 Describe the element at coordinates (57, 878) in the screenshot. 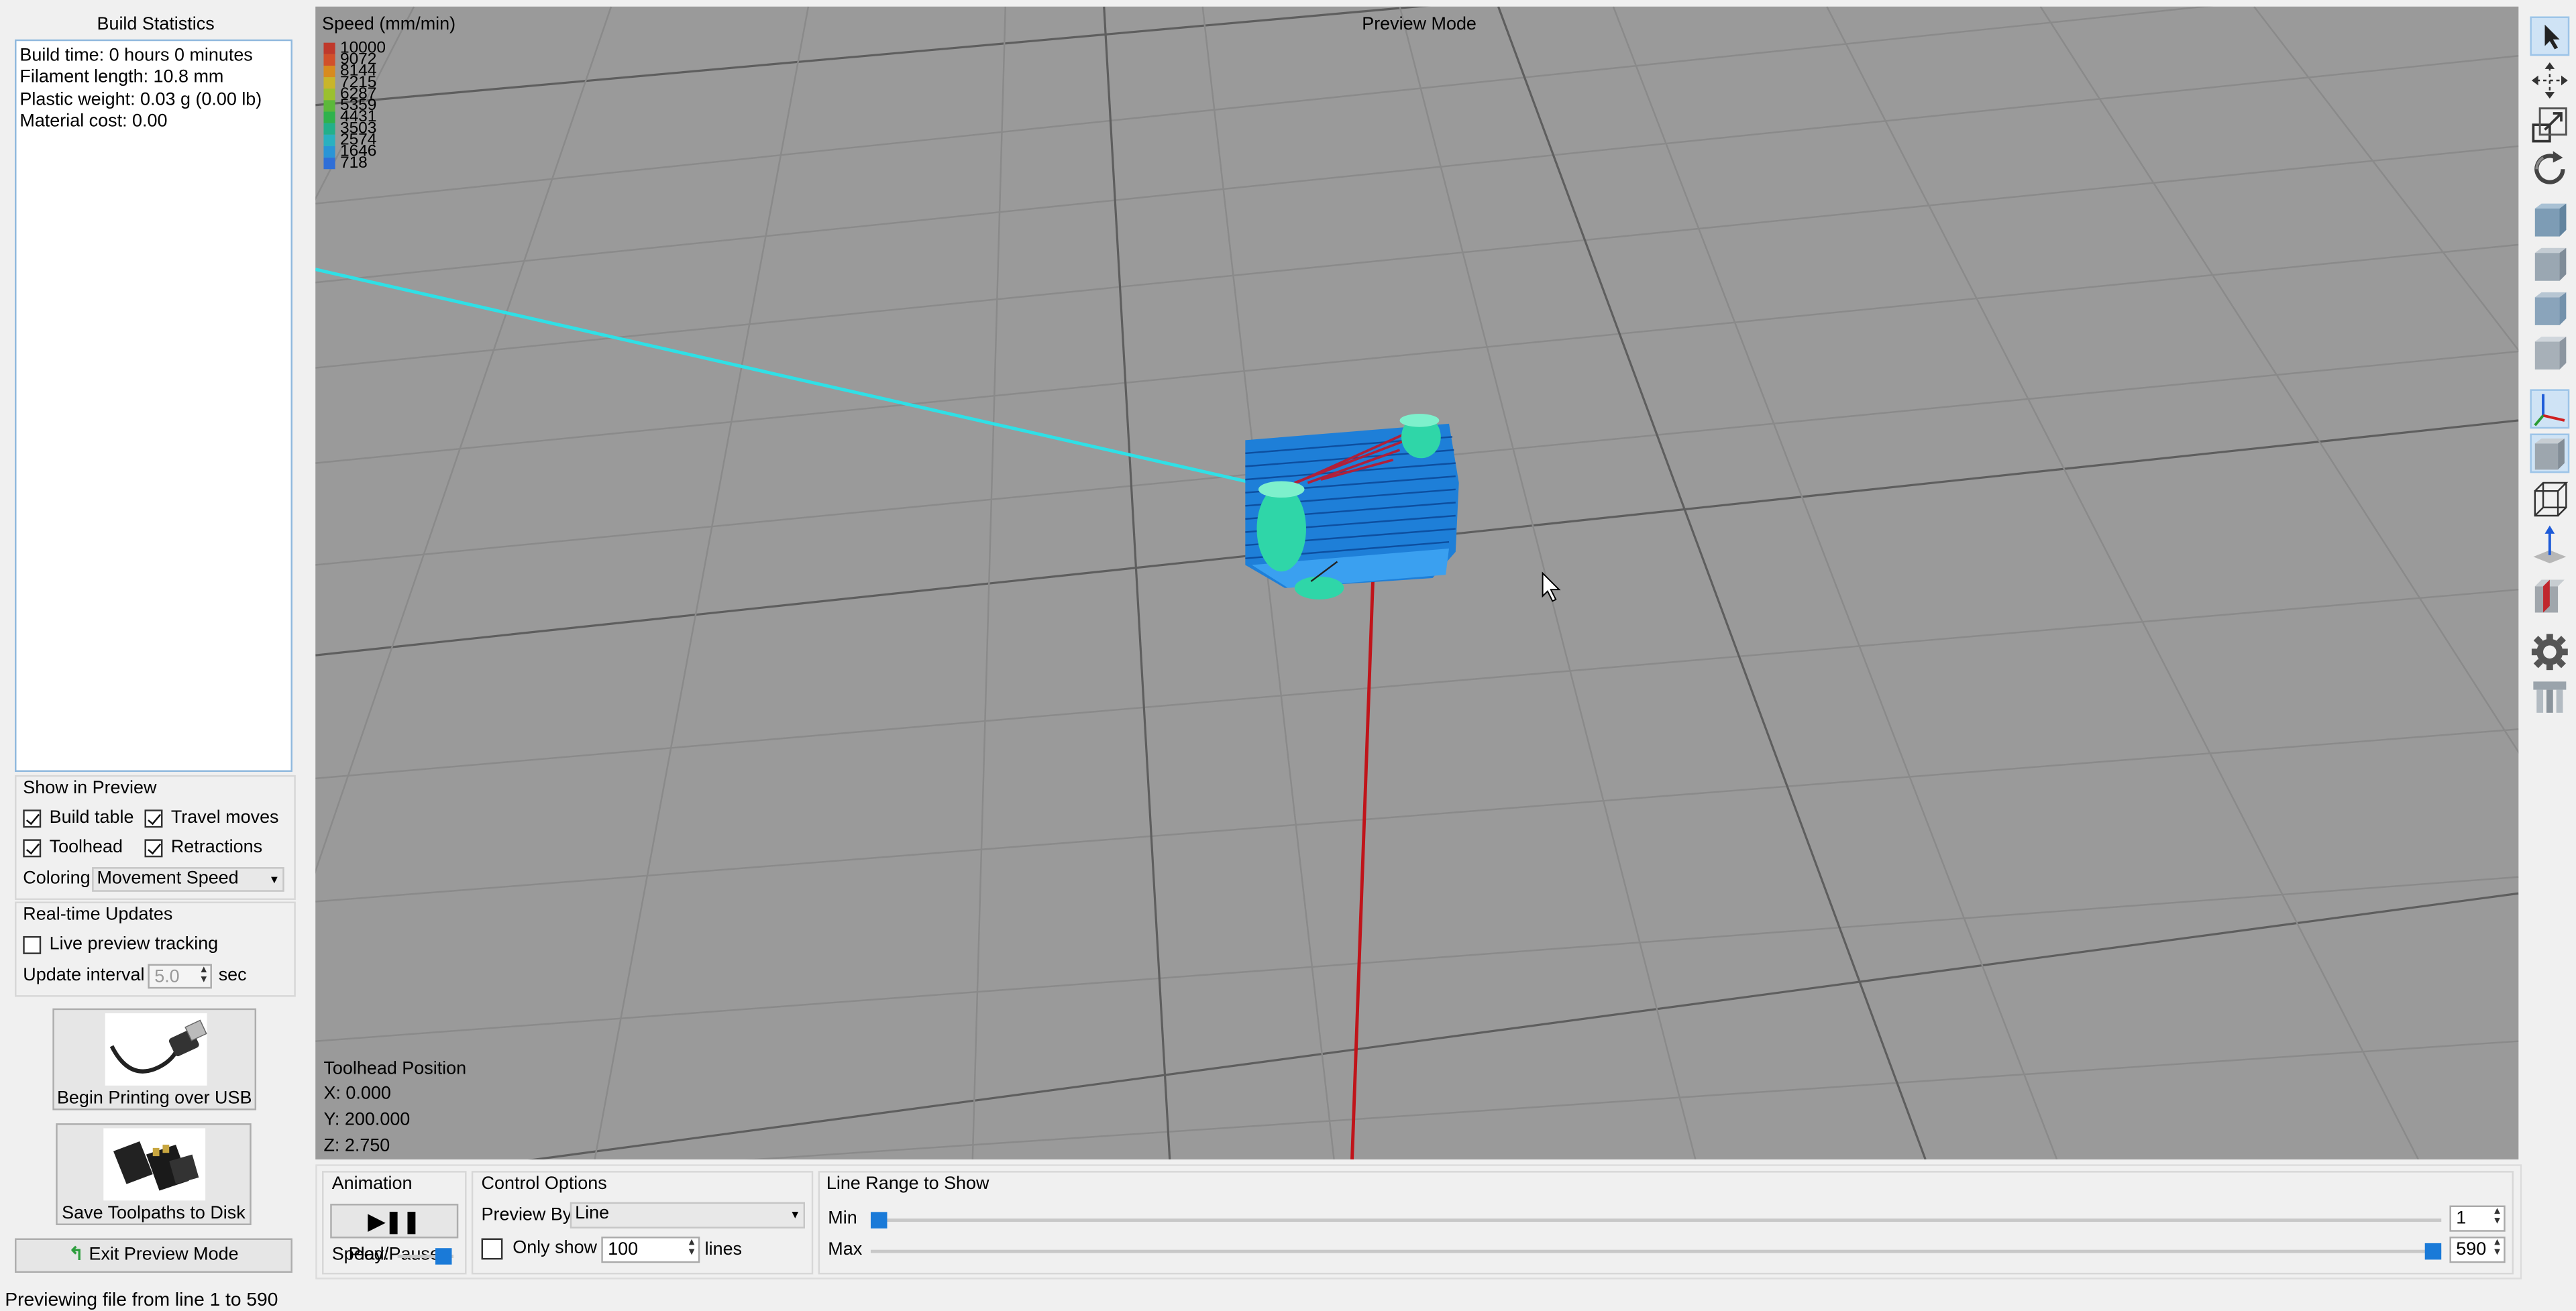

I see `coloring-label: Coloring` at that location.